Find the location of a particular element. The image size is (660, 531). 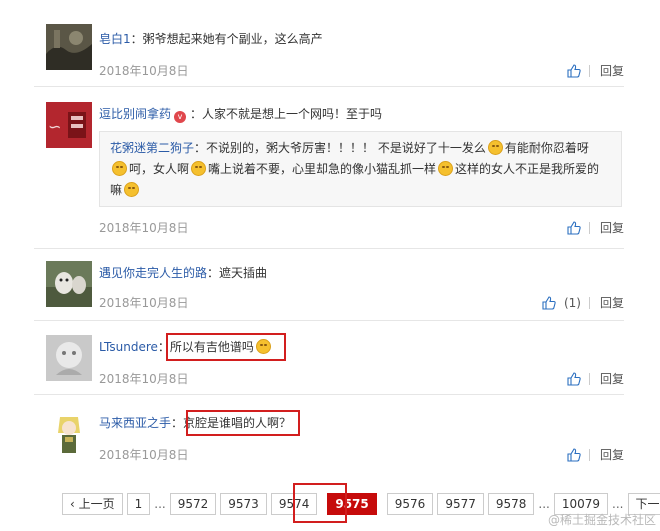

page-first-button: 1 is located at coordinates (138, 504).